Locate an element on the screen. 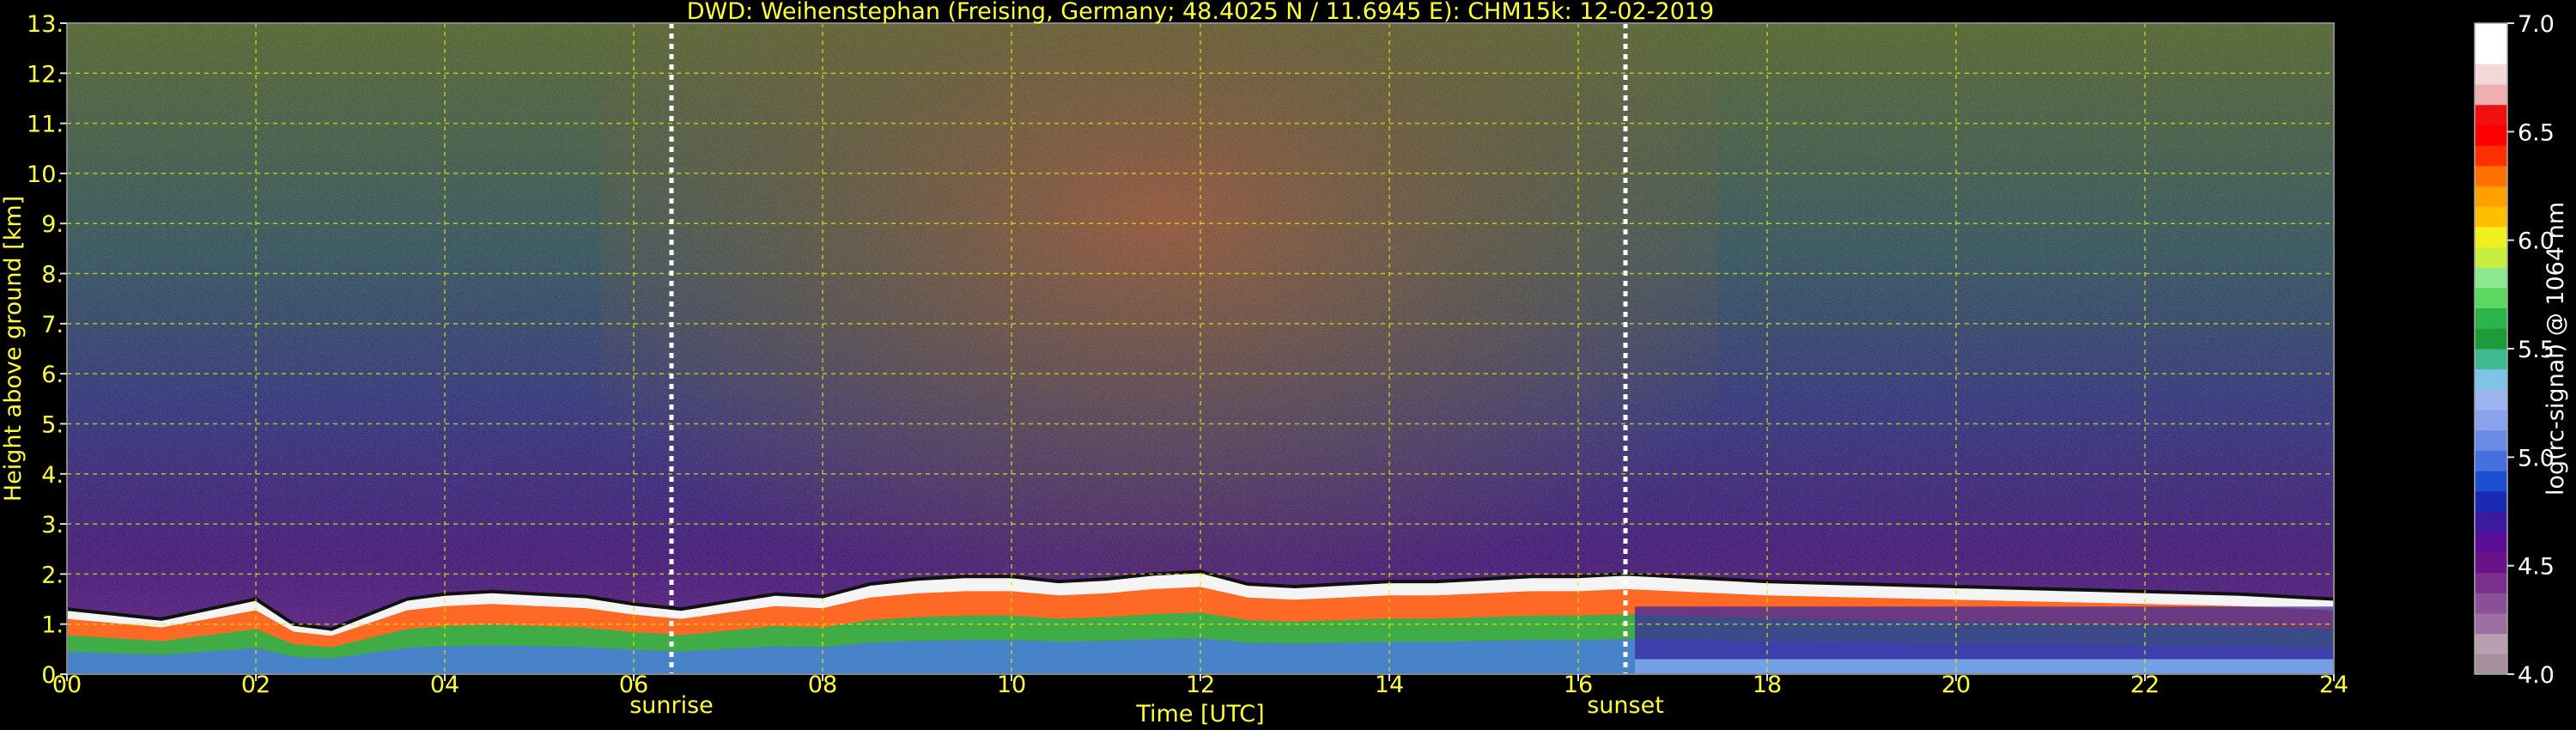 The width and height of the screenshot is (2576, 730). x-tick-label: 18 is located at coordinates (1768, 685).